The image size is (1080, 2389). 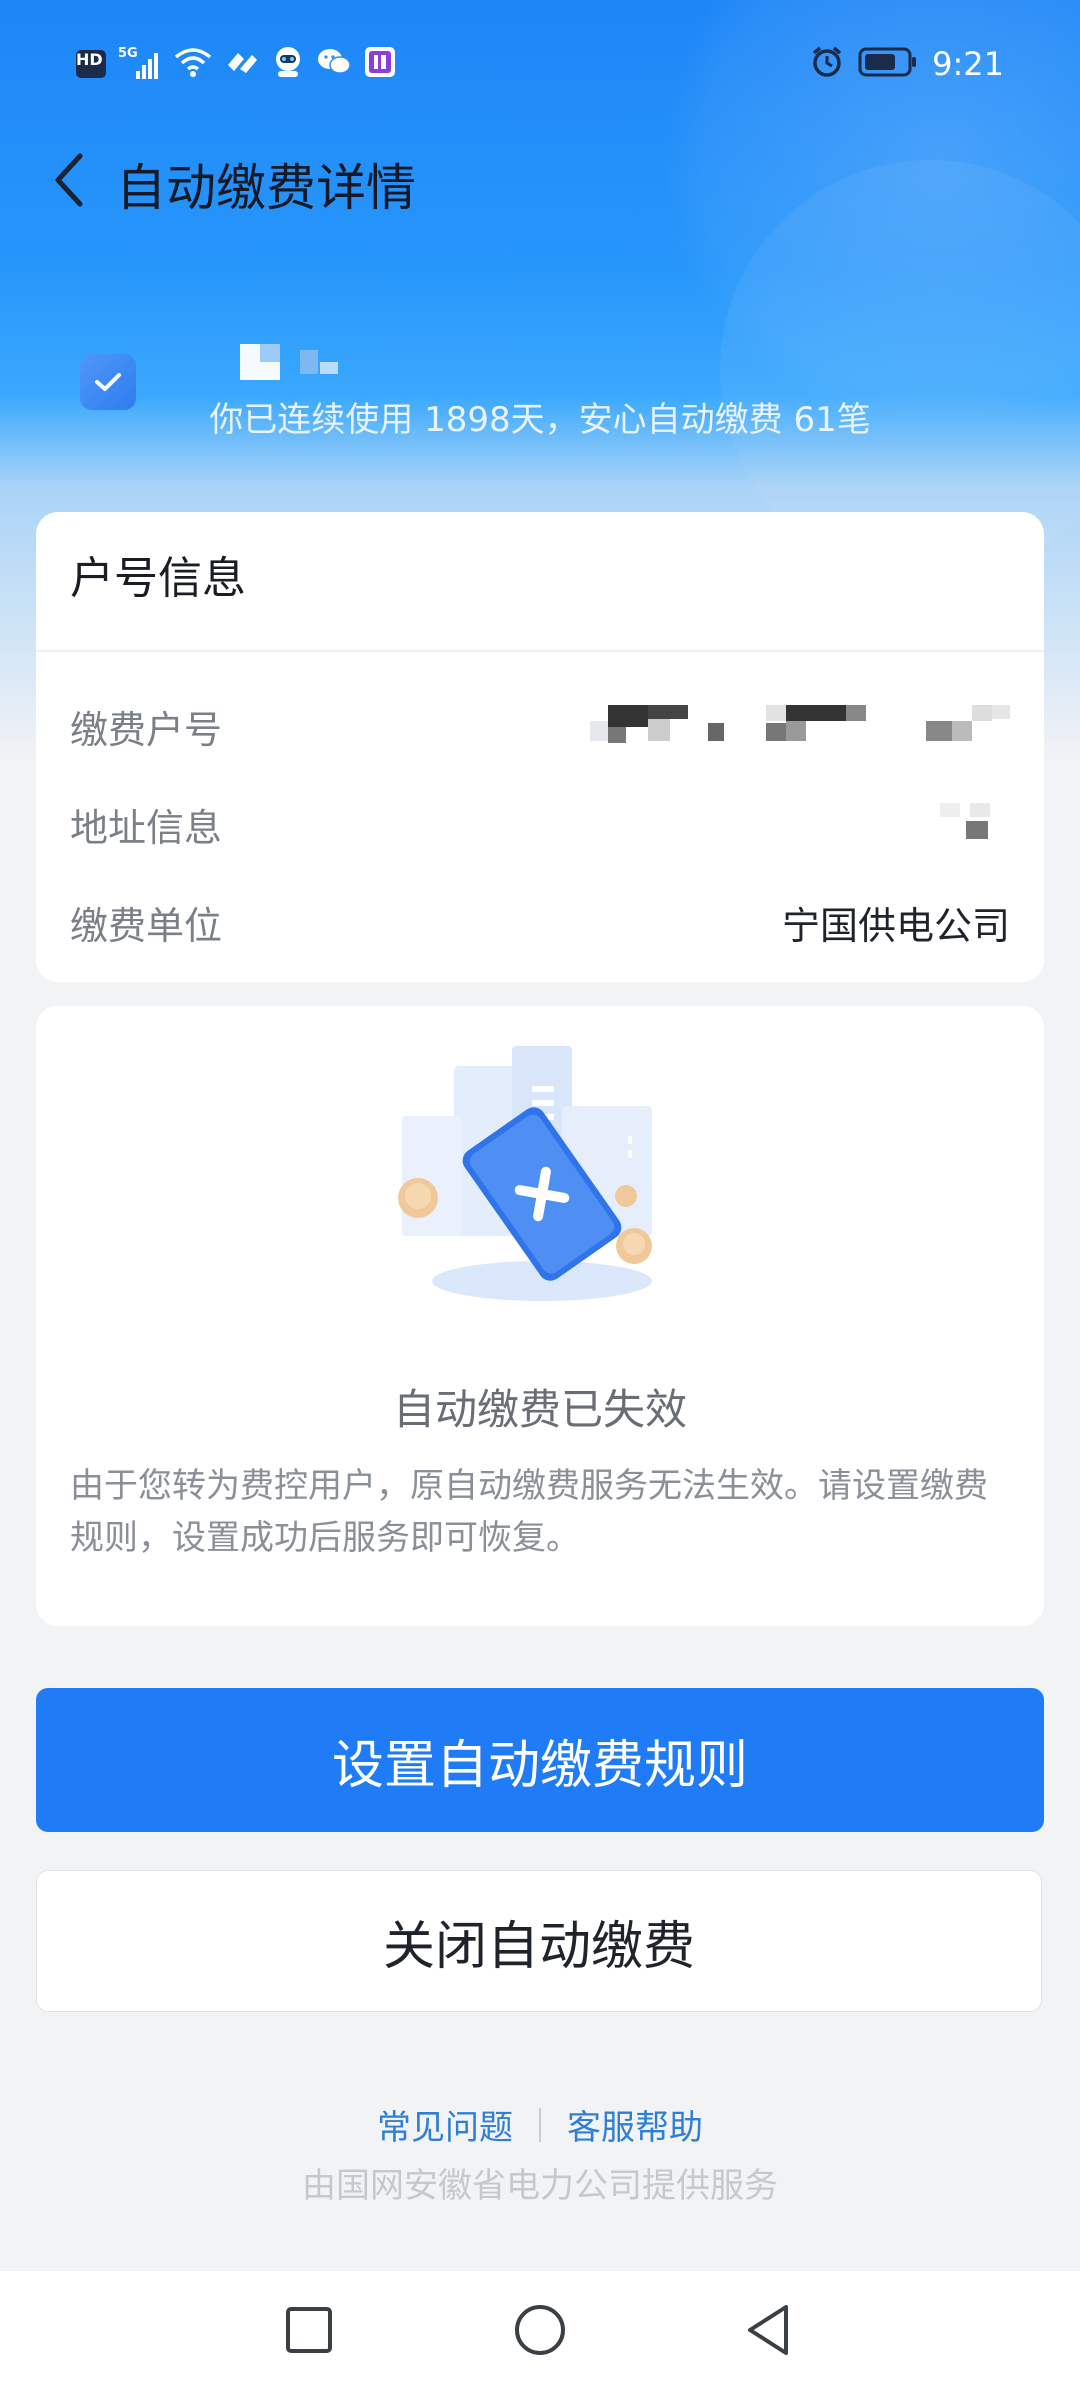 I want to click on usage-text: 你已连续使用 1898天，安心自动缴费 61笔, so click(x=540, y=420).